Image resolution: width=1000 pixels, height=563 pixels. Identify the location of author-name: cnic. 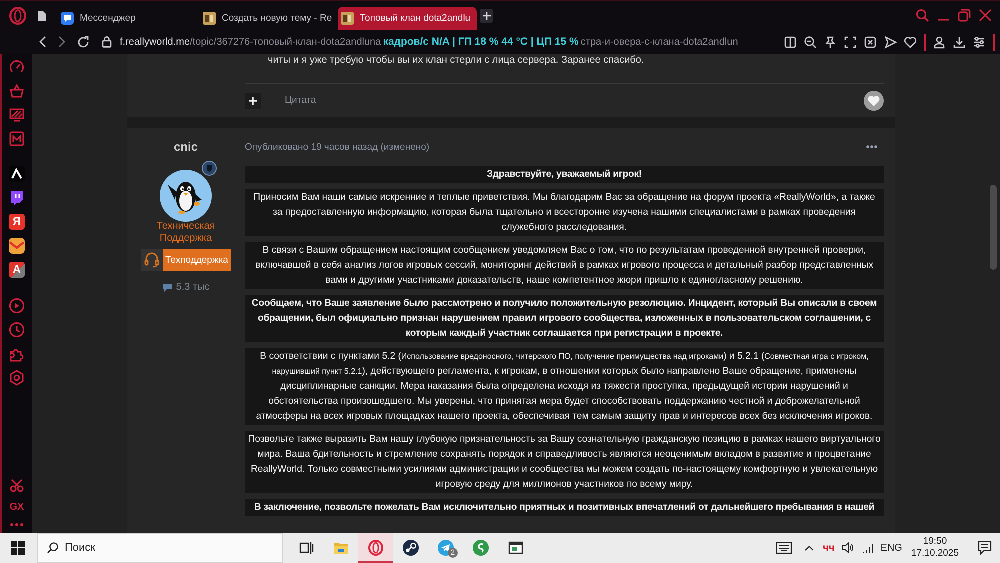
(186, 147).